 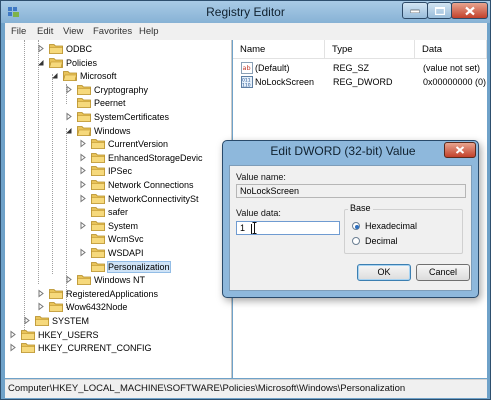 I want to click on dialog-title: Edit DWORD (32-bit) Value, so click(x=343, y=151).